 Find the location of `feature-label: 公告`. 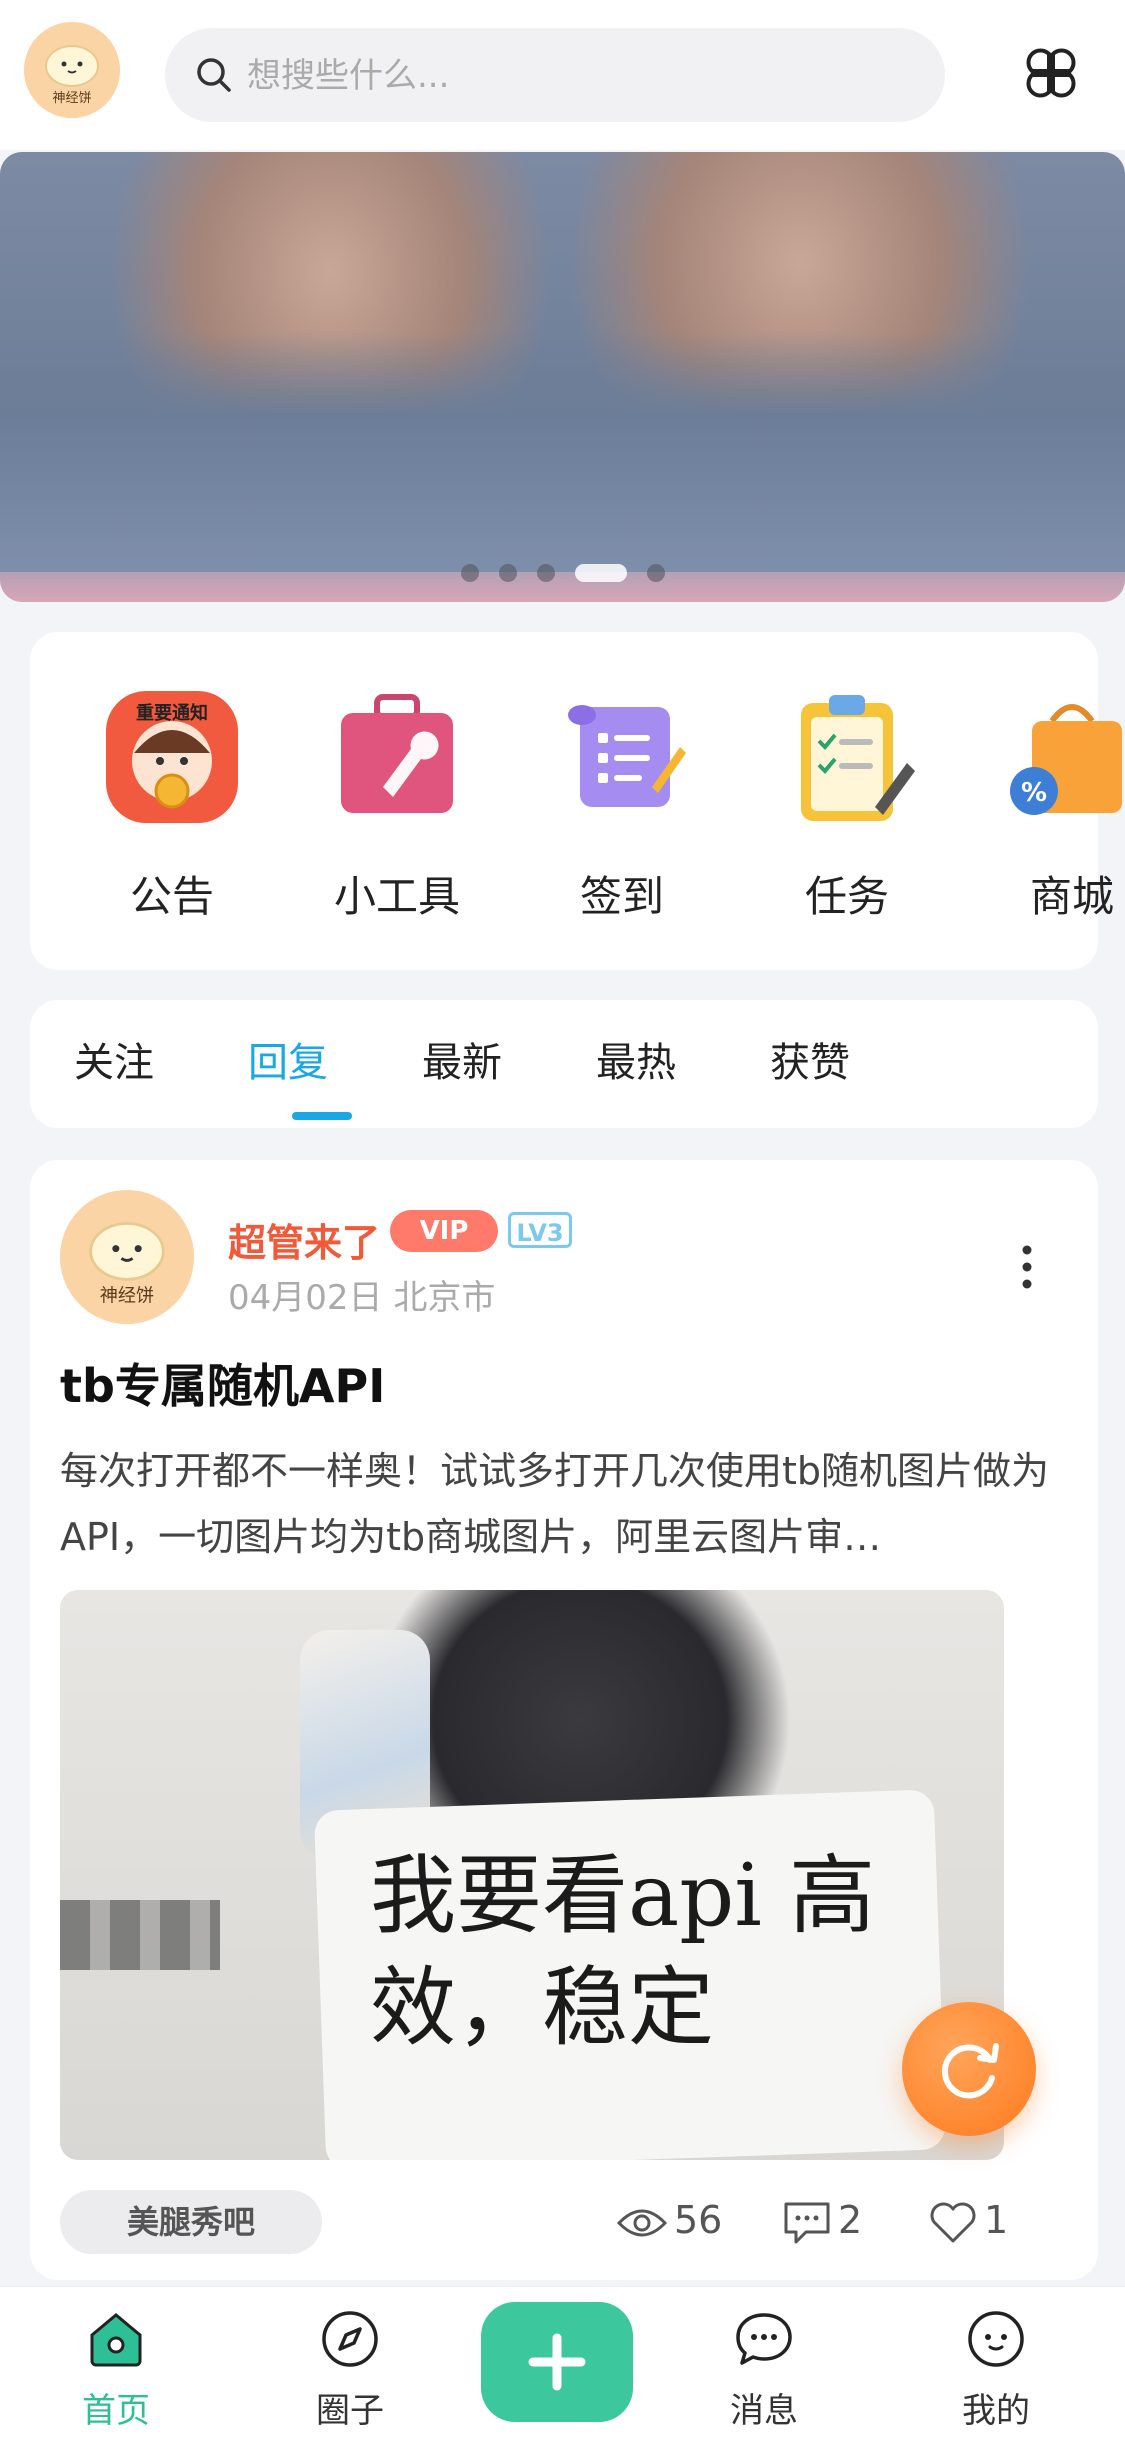

feature-label: 公告 is located at coordinates (171, 896).